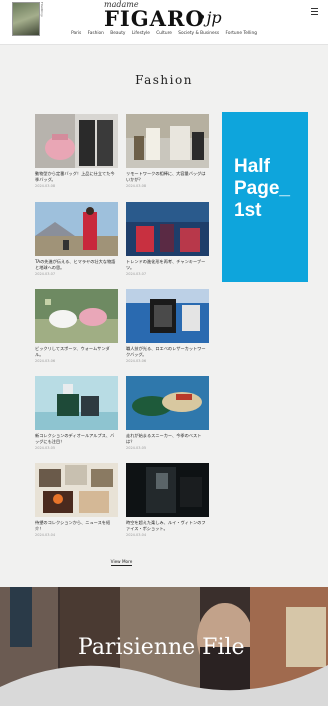  Describe the element at coordinates (76, 177) in the screenshot. I see `article-caption: 動物型から定番バッグ！上品に仕立てた今季バッグ。` at that location.